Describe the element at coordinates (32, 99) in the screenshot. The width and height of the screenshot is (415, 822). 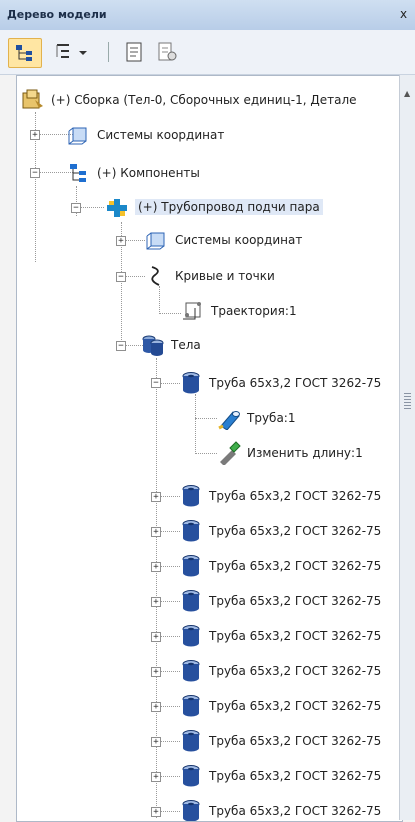
I see `assembly-icon` at that location.